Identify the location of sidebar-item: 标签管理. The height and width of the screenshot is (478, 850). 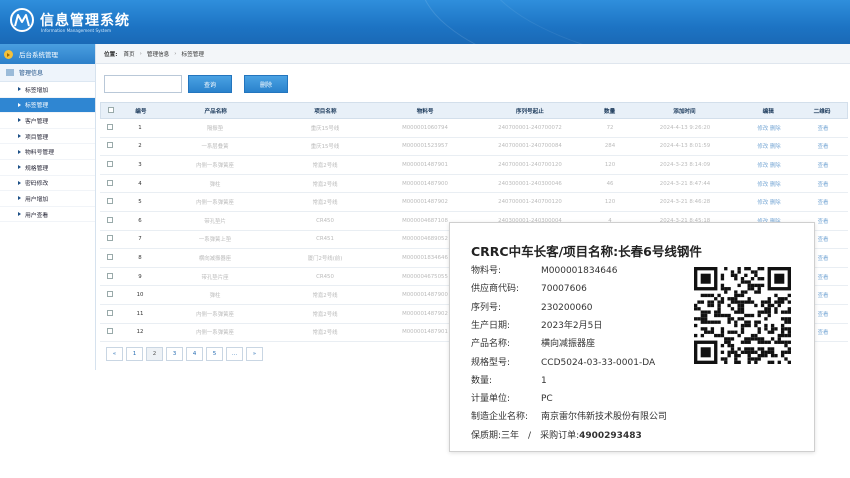
(47, 105).